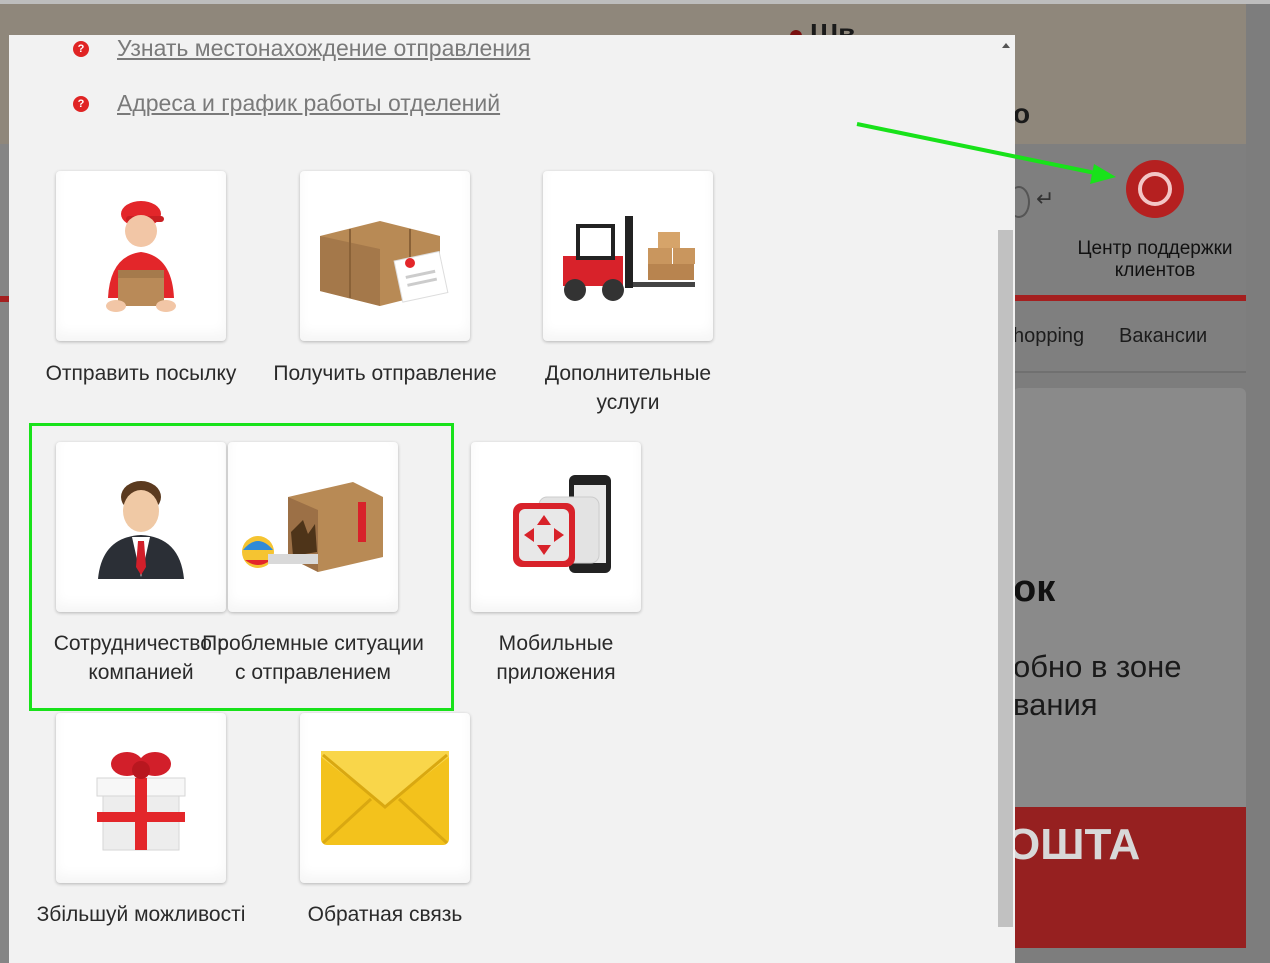 Image resolution: width=1270 pixels, height=963 pixels. I want to click on parcel-with-invoice-icon, so click(384, 263).